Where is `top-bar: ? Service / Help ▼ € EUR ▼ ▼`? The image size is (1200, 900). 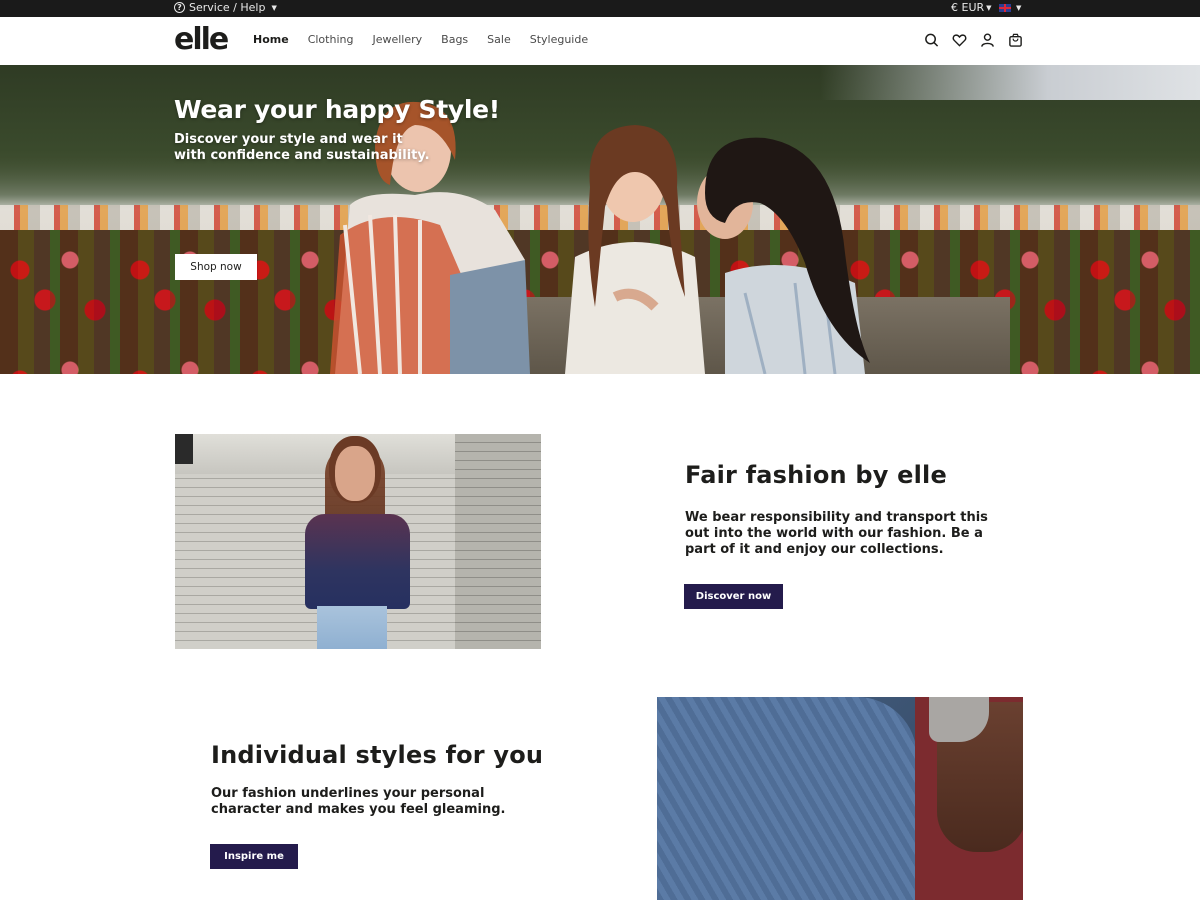
top-bar: ? Service / Help ▼ € EUR ▼ ▼ is located at coordinates (600, 8).